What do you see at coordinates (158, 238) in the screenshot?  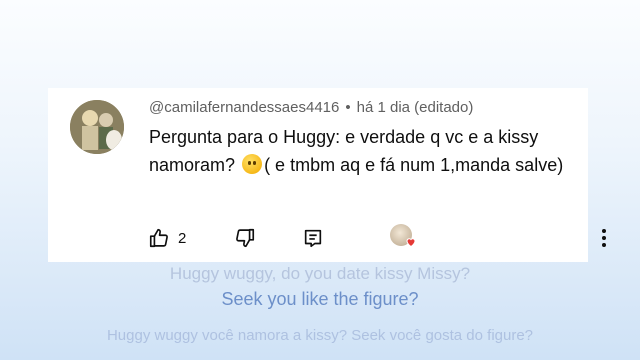 I see `thumbs-up-icon` at bounding box center [158, 238].